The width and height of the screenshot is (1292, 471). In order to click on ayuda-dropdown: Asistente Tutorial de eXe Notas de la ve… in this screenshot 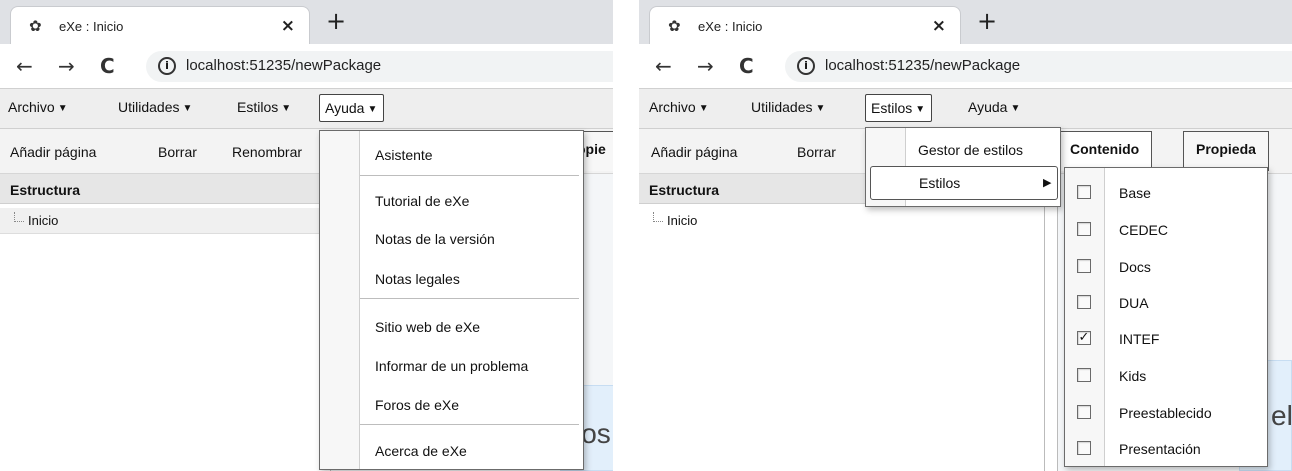, I will do `click(451, 300)`.